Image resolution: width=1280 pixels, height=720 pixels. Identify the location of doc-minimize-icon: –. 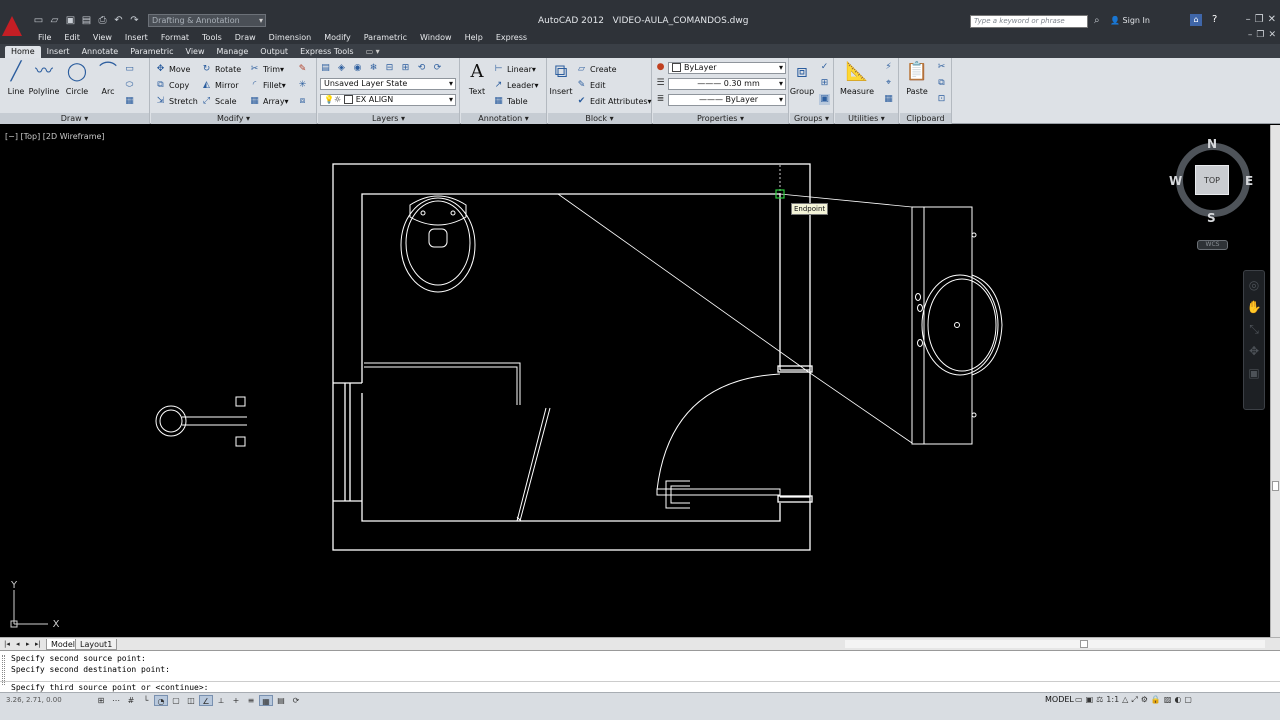
(1250, 35).